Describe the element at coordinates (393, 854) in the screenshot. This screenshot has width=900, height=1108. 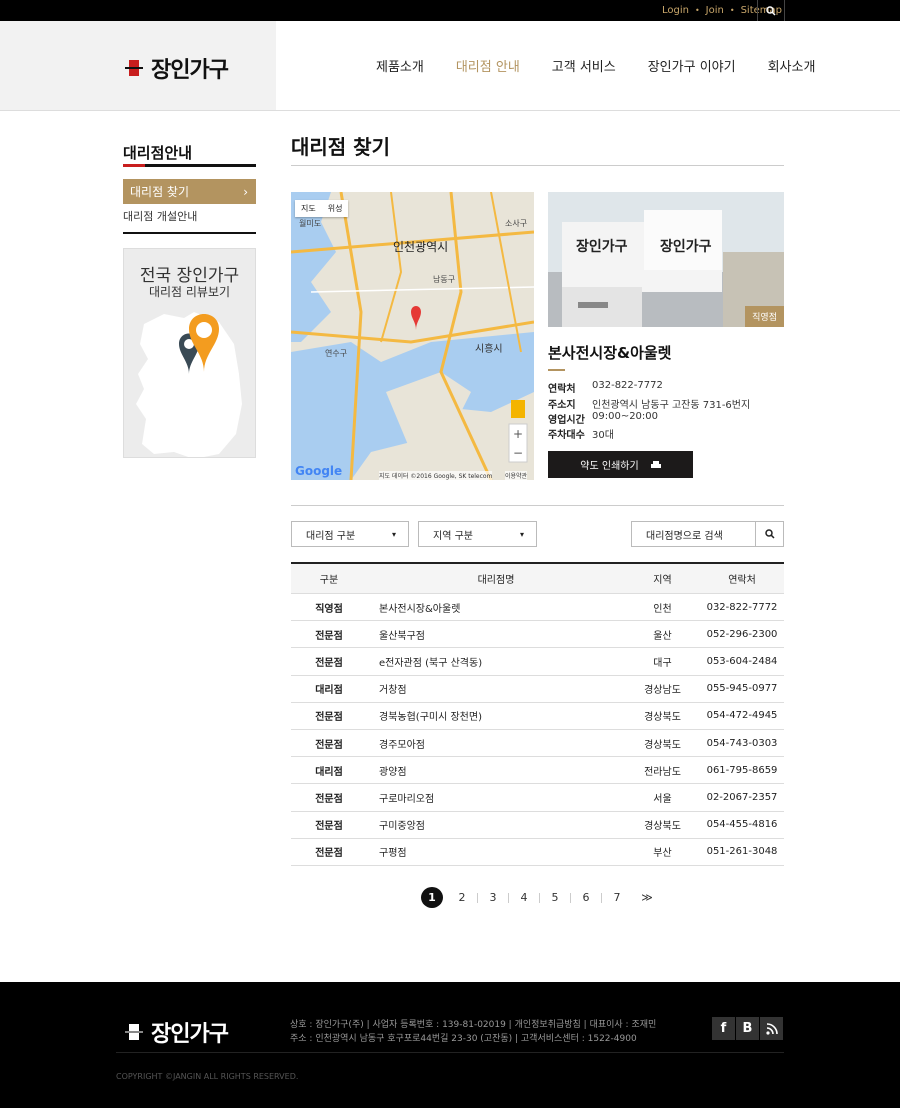
I see `table-cell: 구평점` at that location.